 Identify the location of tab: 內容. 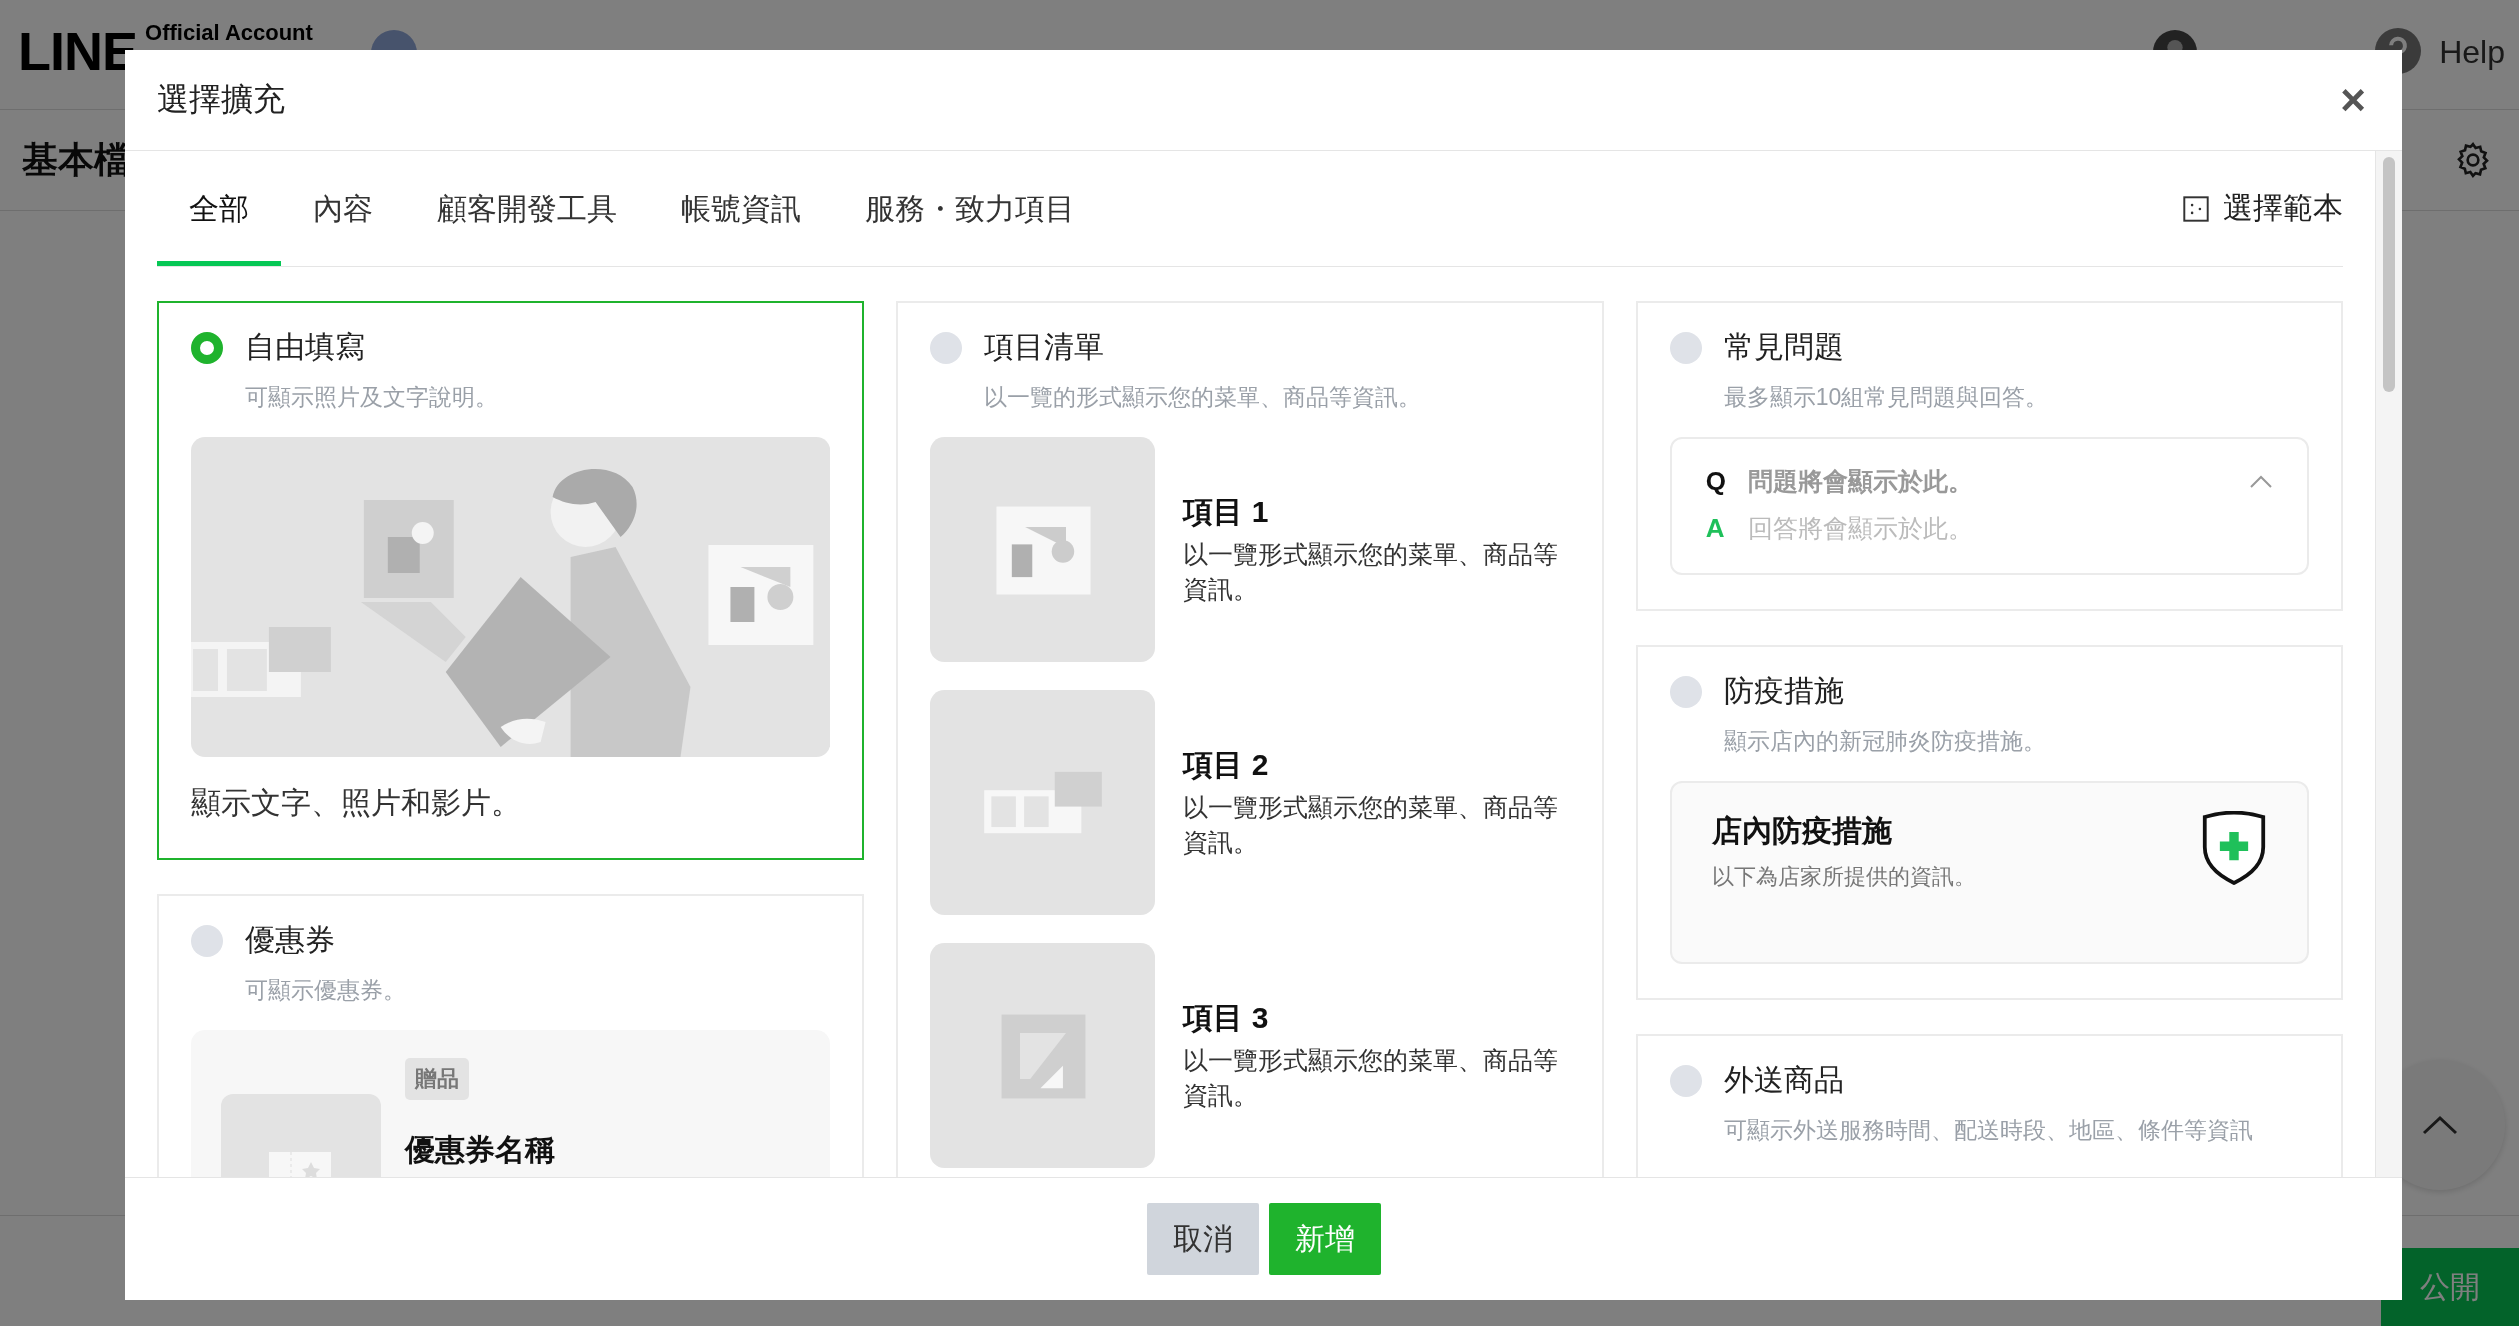
(343, 208).